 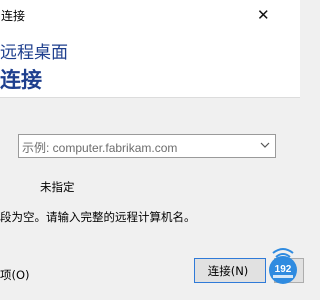 I want to click on chevron-down-icon, so click(x=265, y=145).